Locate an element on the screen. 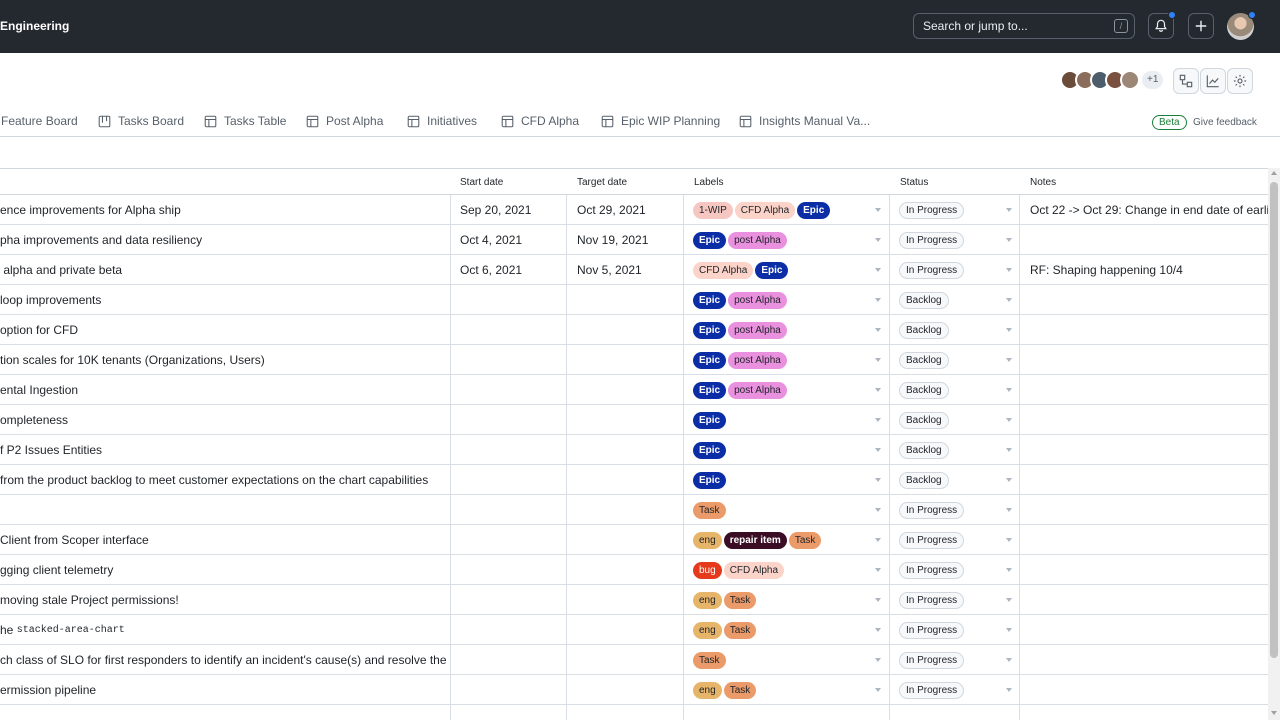  labels-cell: eng repair item Task is located at coordinates (788, 540).